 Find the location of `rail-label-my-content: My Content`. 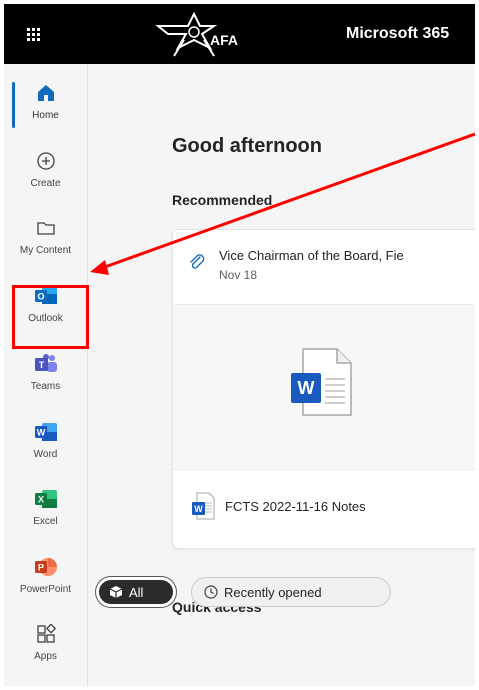

rail-label-my-content: My Content is located at coordinates (45, 250).